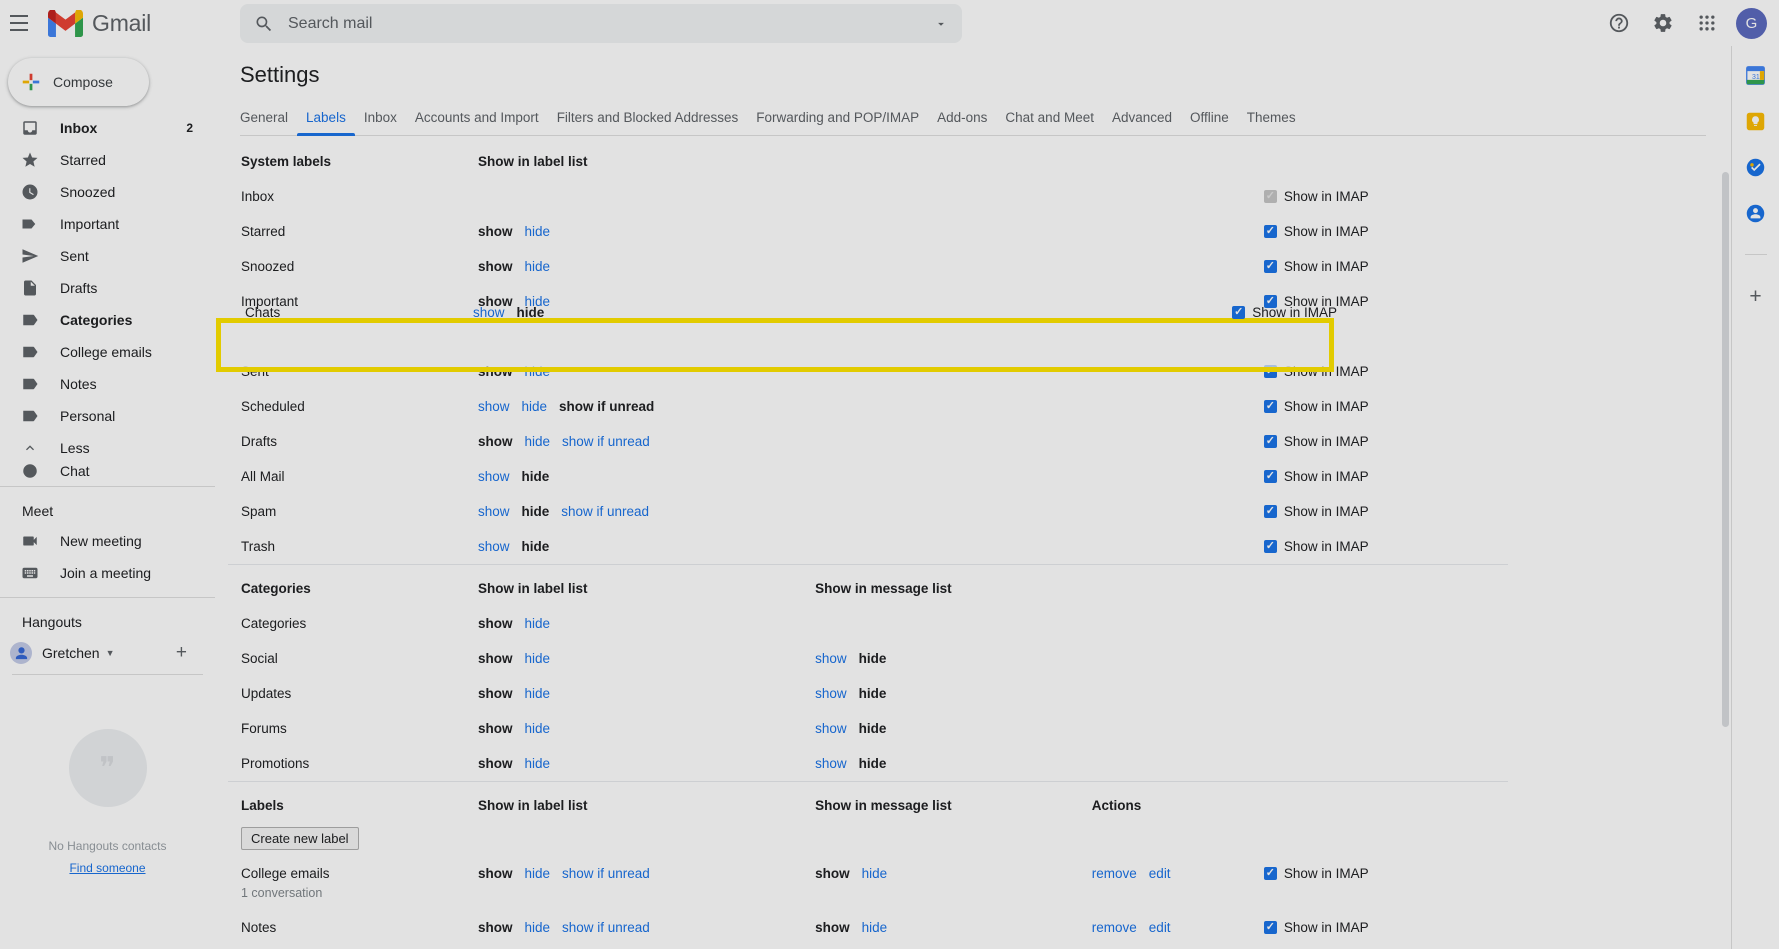 This screenshot has height=949, width=1779. What do you see at coordinates (107, 448) in the screenshot?
I see `sidebar-item-less: Less` at bounding box center [107, 448].